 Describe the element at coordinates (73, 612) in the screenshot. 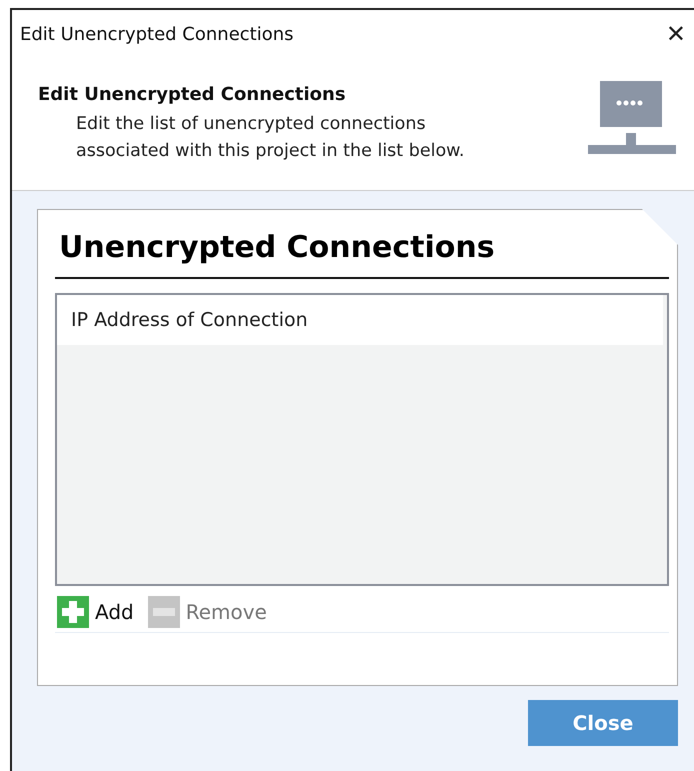

I see `plus-icon` at that location.